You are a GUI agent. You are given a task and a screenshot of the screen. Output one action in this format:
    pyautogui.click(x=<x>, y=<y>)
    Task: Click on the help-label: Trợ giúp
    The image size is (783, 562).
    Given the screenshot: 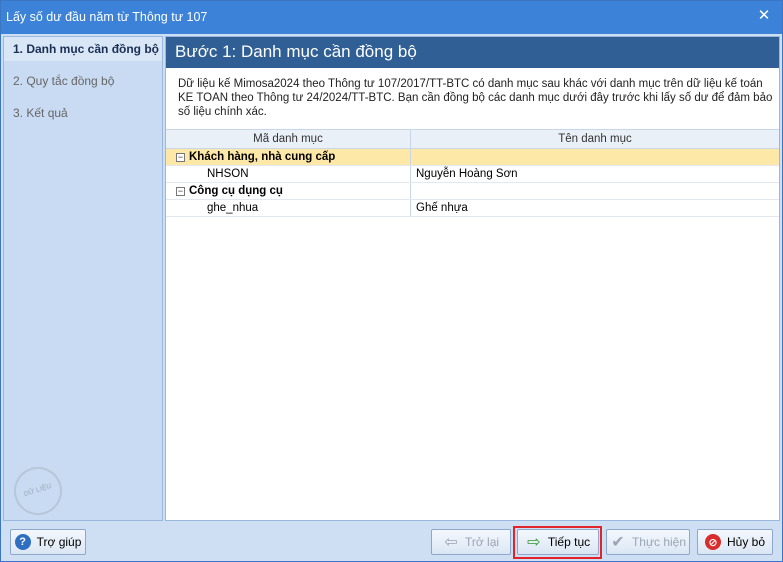 What is the action you would take?
    pyautogui.click(x=59, y=542)
    